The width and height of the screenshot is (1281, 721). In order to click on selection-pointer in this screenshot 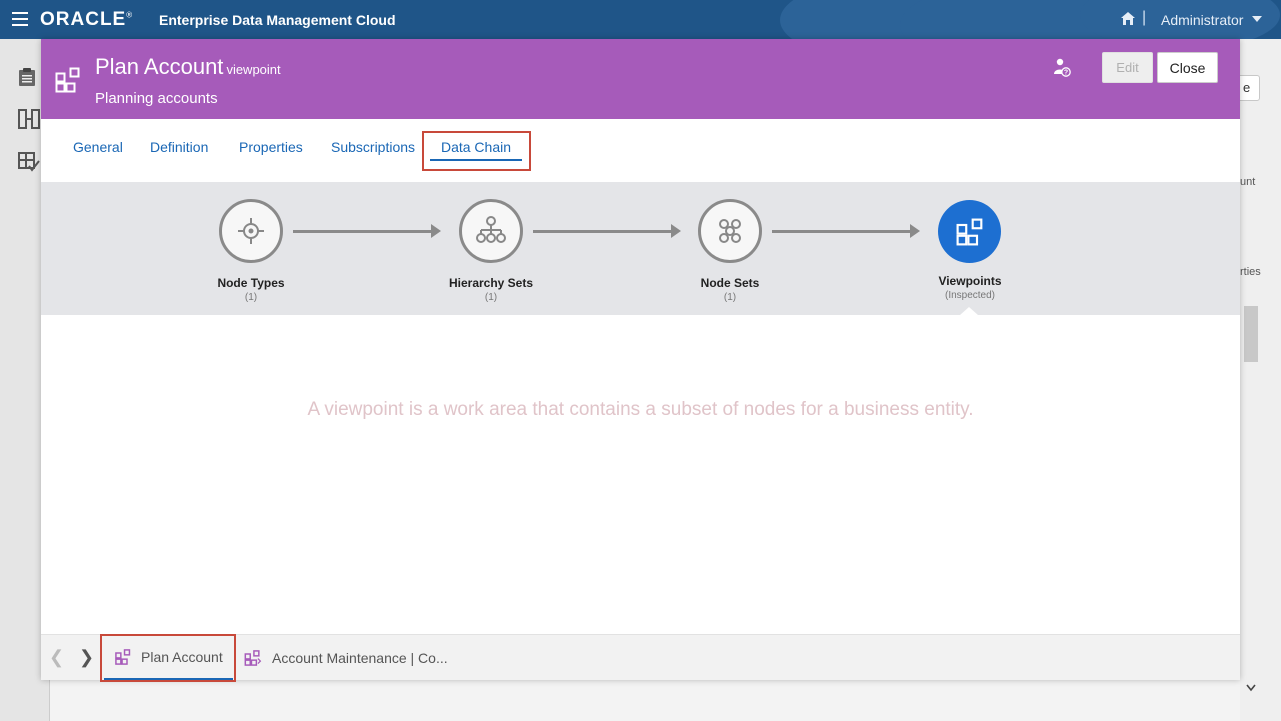, I will do `click(969, 311)`.